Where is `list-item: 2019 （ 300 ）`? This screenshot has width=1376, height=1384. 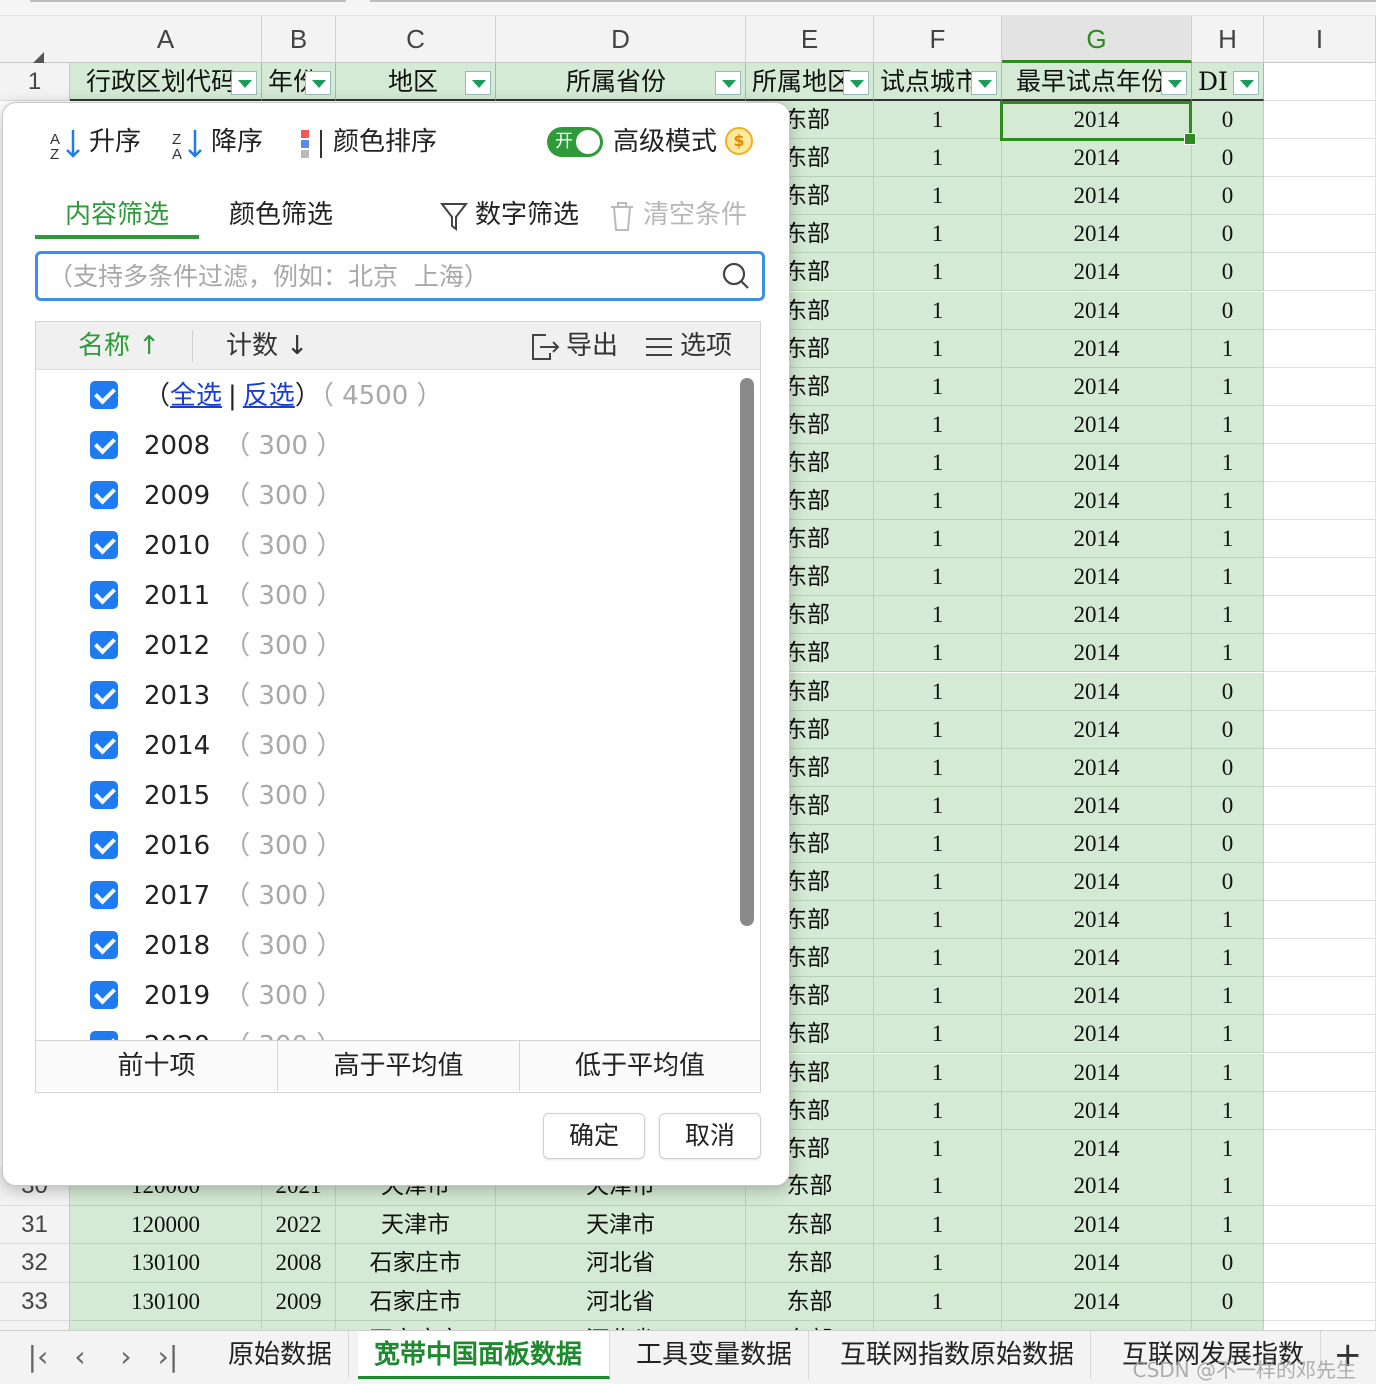 list-item: 2019 （ 300 ） is located at coordinates (216, 996).